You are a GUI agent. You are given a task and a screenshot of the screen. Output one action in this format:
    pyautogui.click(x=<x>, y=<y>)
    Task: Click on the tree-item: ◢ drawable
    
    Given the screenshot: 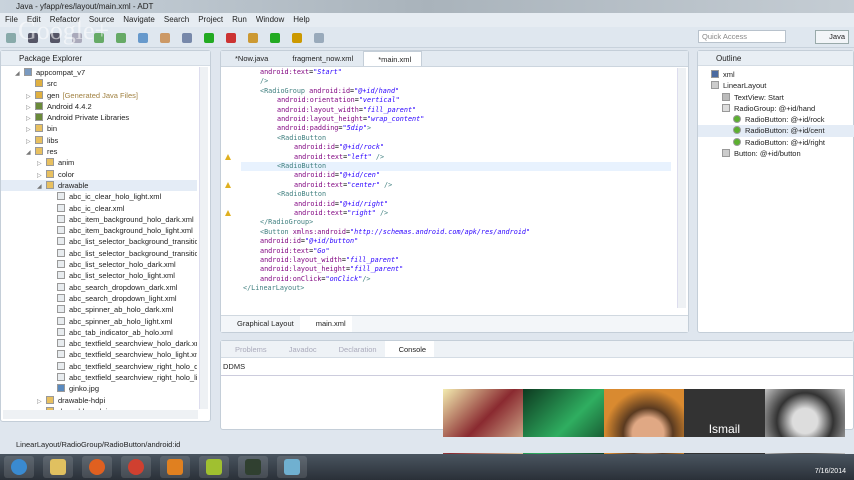 What is the action you would take?
    pyautogui.click(x=99, y=185)
    